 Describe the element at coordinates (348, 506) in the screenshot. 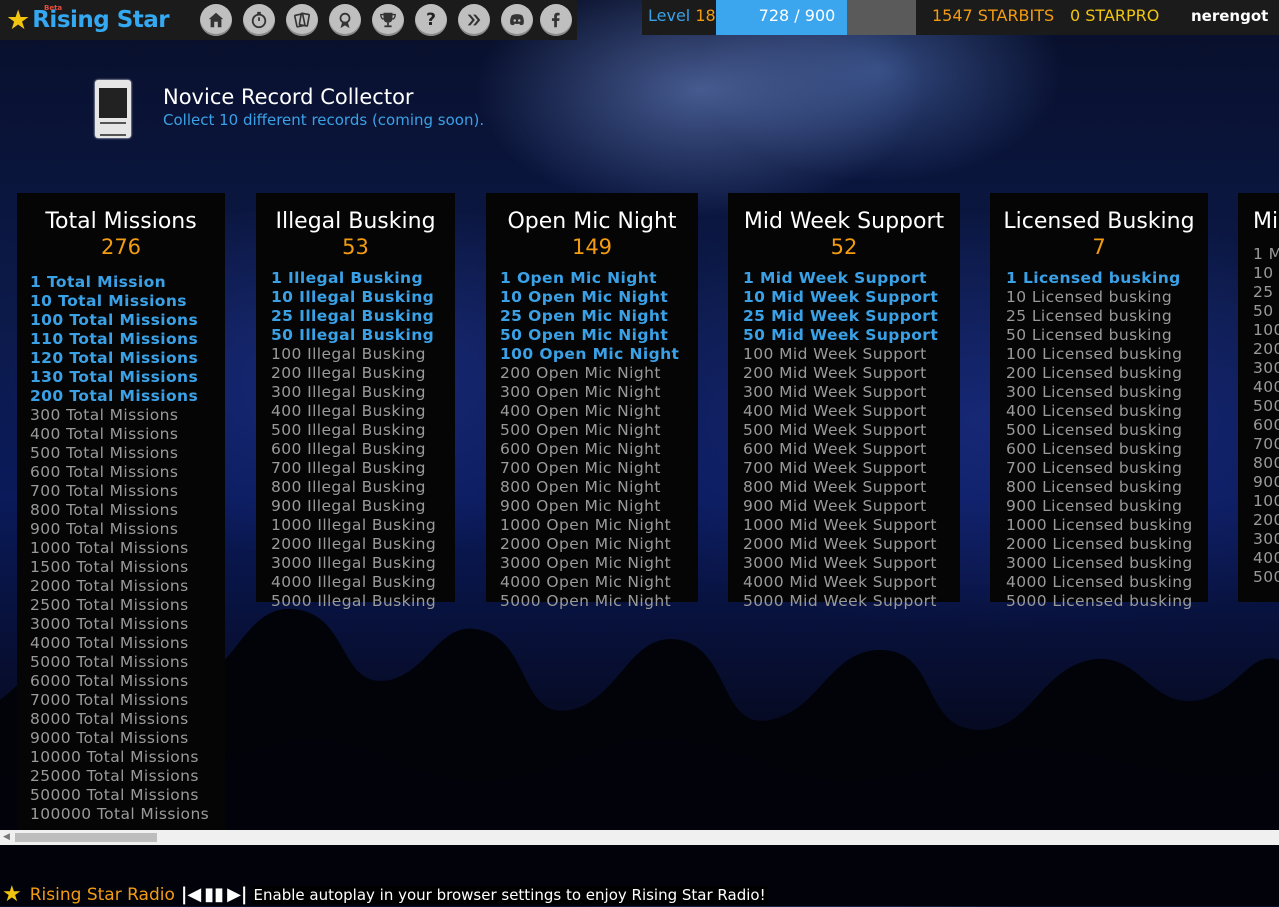

I see `mission-item: 900 Illegal Busking` at that location.